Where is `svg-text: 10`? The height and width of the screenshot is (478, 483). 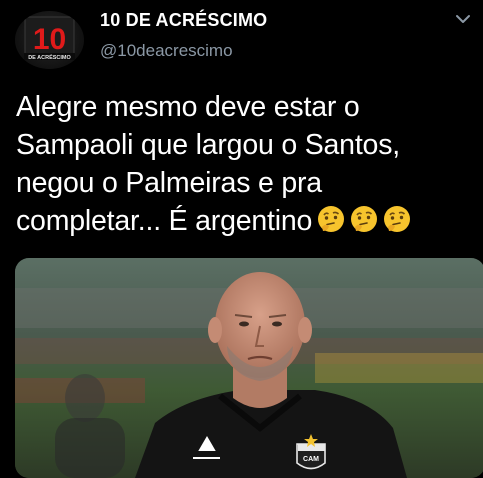
svg-text: 10 is located at coordinates (49, 39).